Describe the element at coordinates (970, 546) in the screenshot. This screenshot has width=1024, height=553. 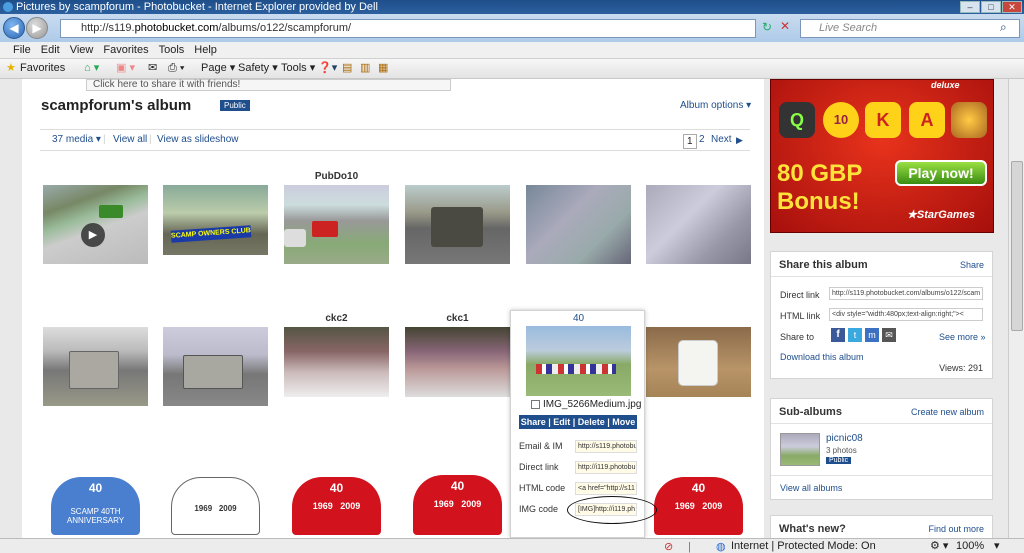
I see `zoom-level: 100%` at that location.